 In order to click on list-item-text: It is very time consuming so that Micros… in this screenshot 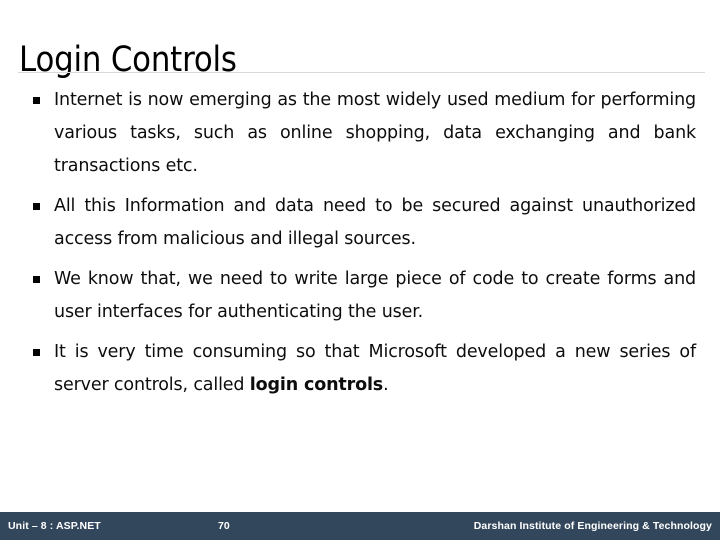, I will do `click(375, 369)`.